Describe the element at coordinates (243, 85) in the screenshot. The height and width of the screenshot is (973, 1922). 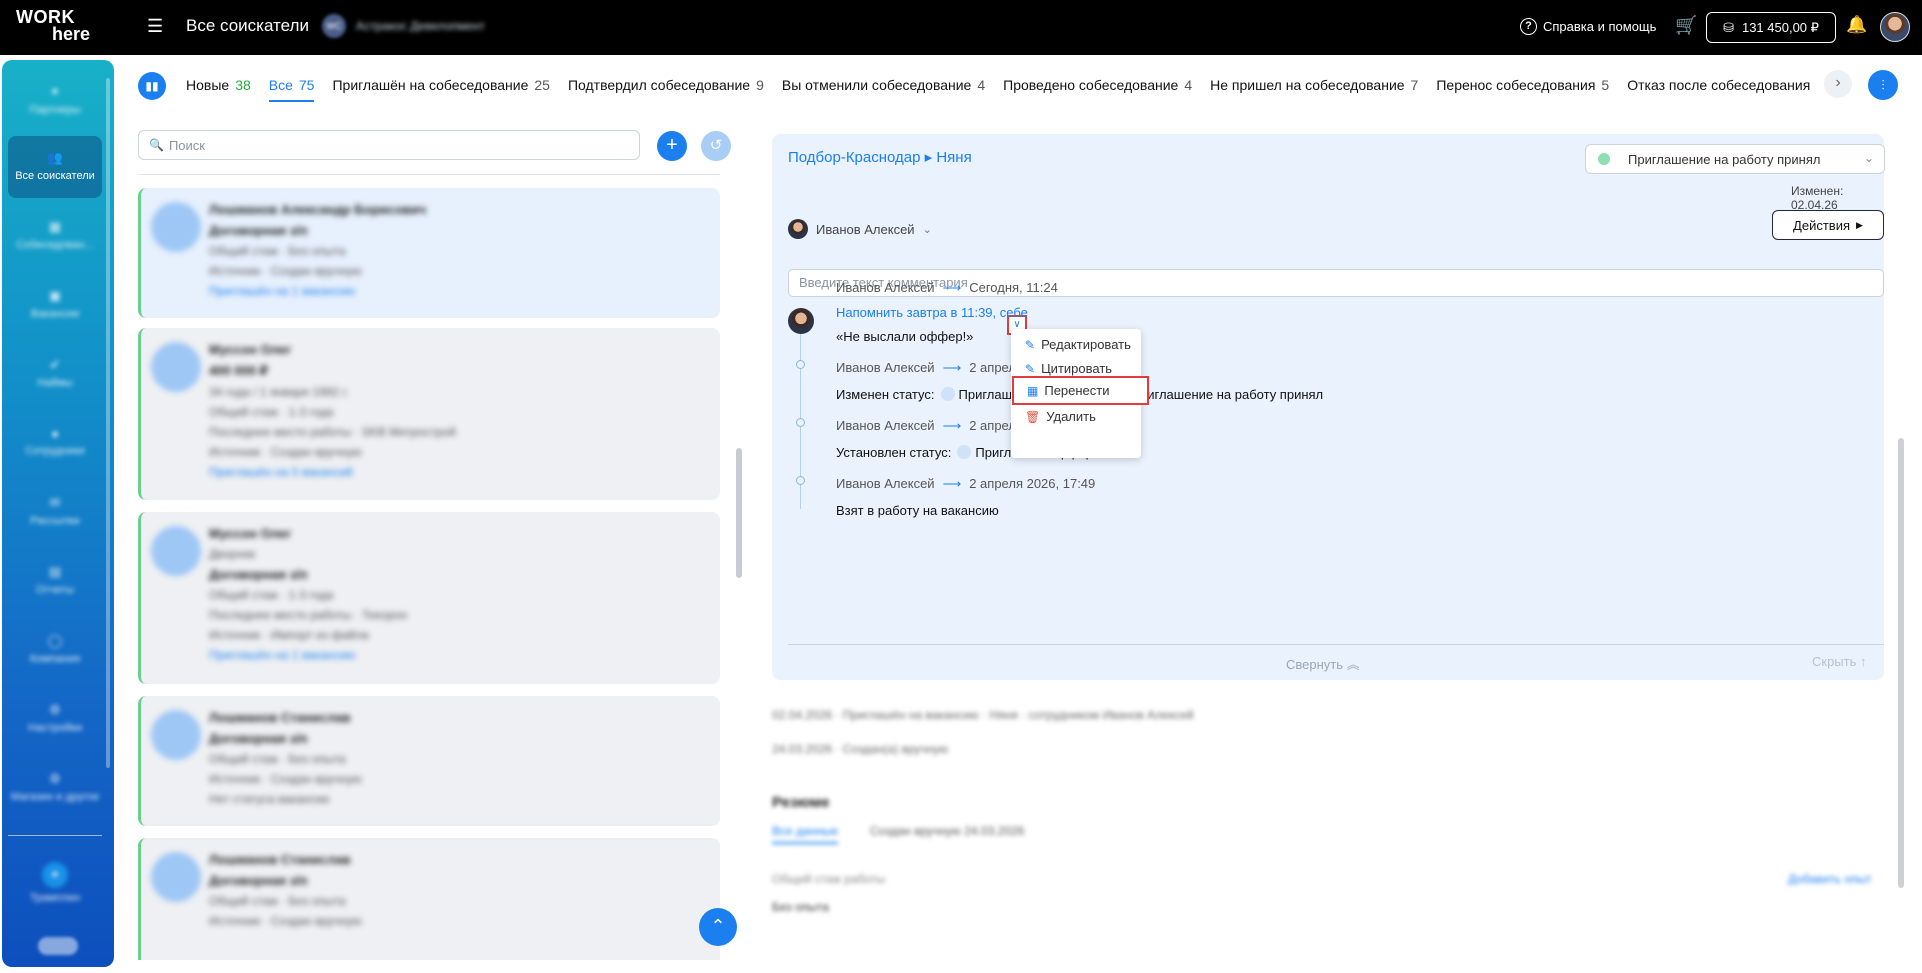
I see `tab-count: 38` at that location.